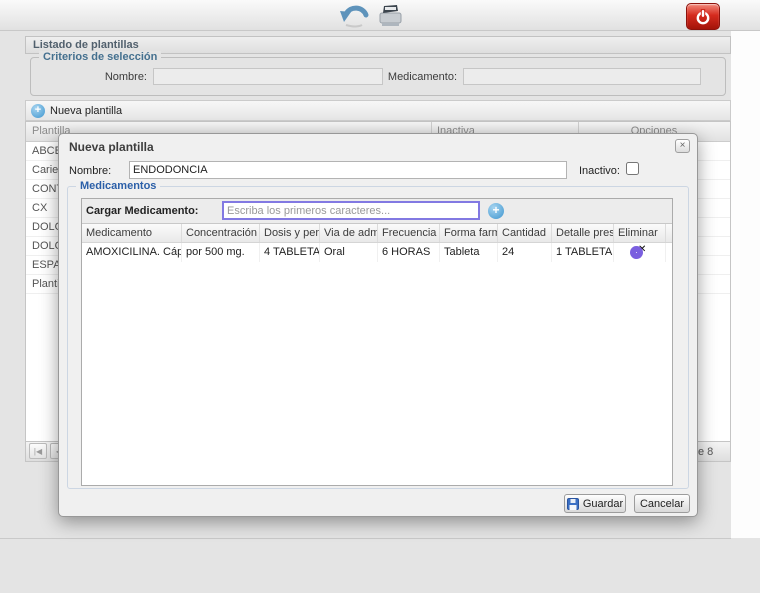 This screenshot has height=593, width=760. Describe the element at coordinates (469, 252) in the screenshot. I see `cell-forma: Tableta` at that location.